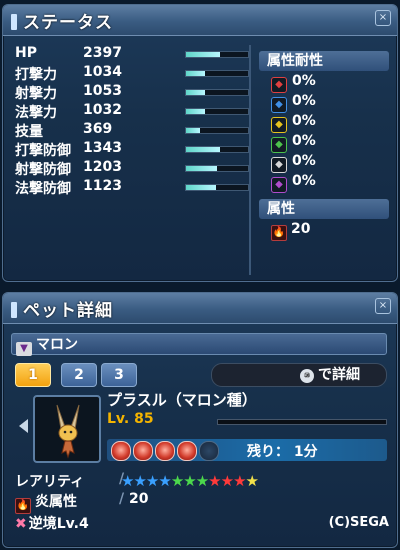  What do you see at coordinates (122, 499) in the screenshot?
I see `element-slash: /` at bounding box center [122, 499].